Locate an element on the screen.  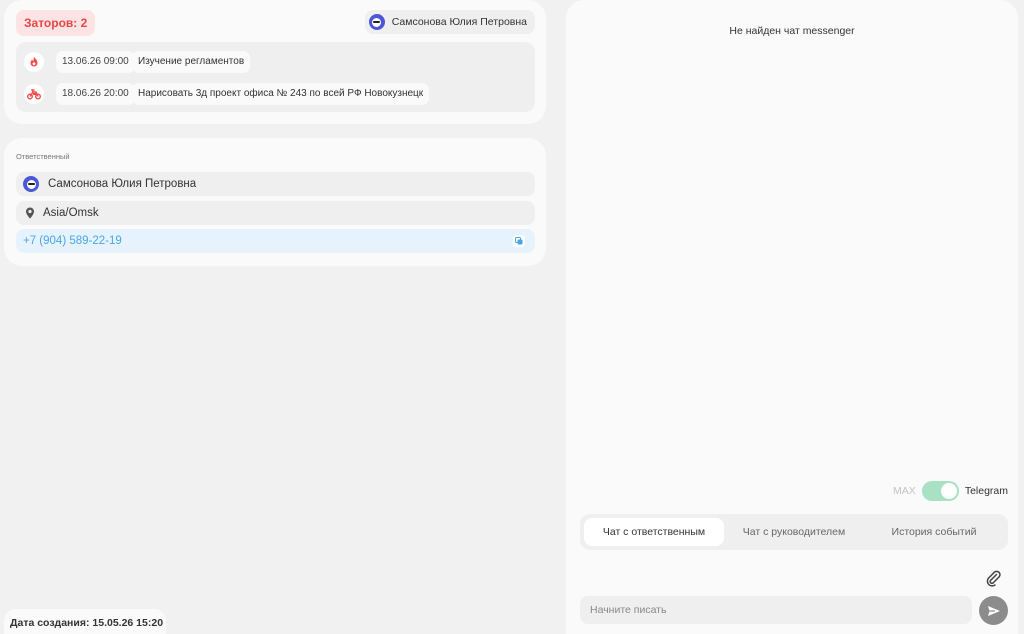
creation-date: Дата создания: 15.05.26 15:20 is located at coordinates (87, 623).